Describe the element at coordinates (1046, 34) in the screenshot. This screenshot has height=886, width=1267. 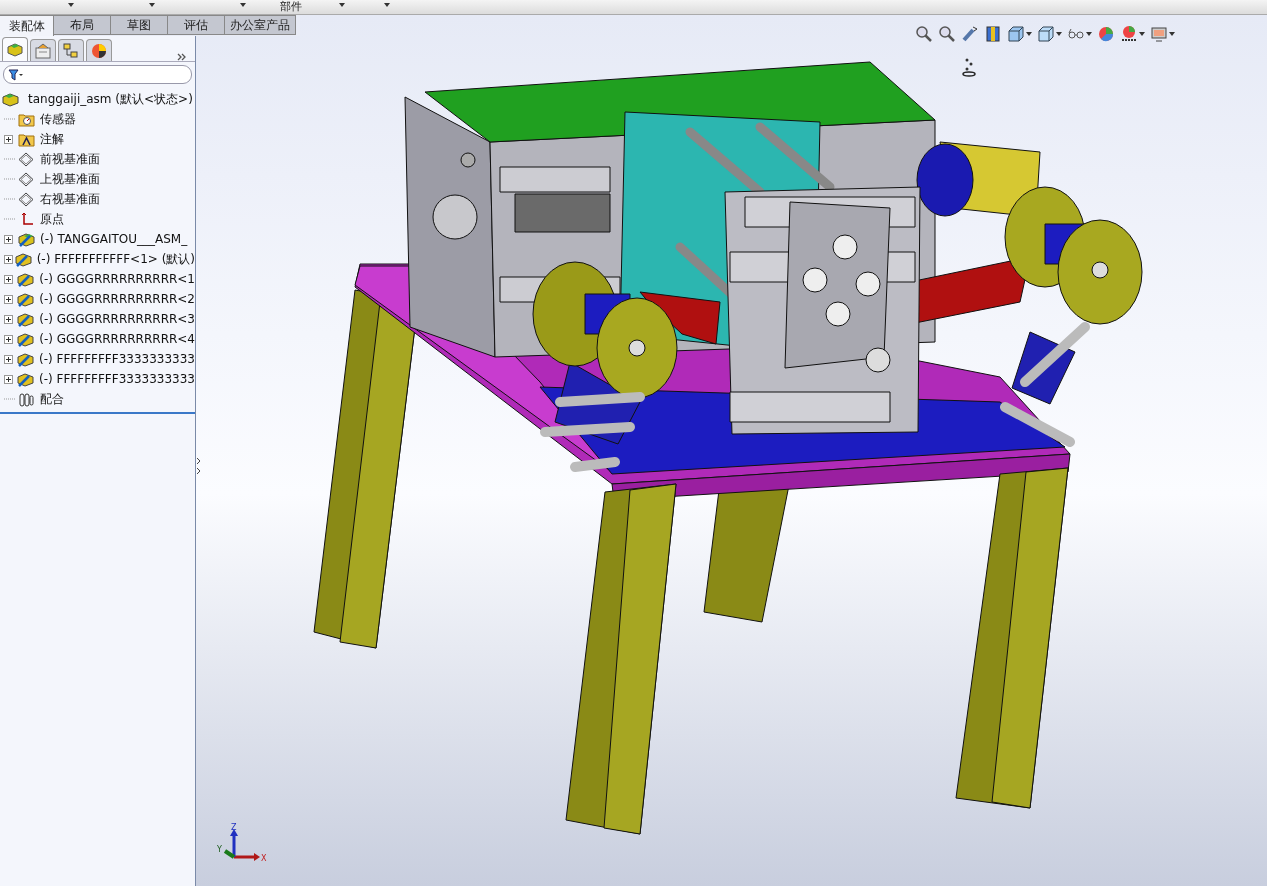
I see `display-style-icon` at that location.